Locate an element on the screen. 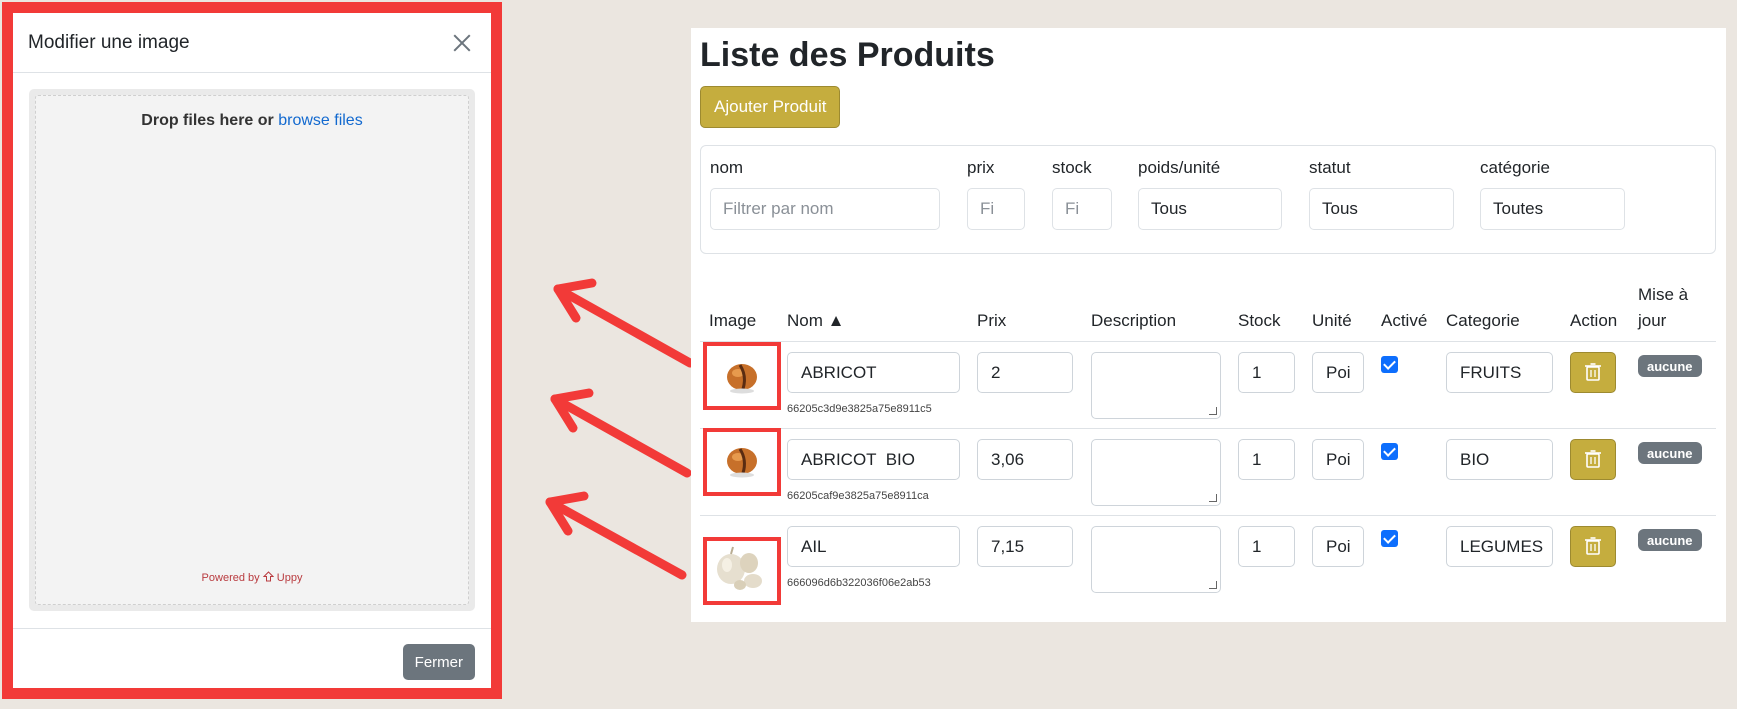 This screenshot has height=709, width=1737. product-price-input: 3,06 is located at coordinates (1025, 459).